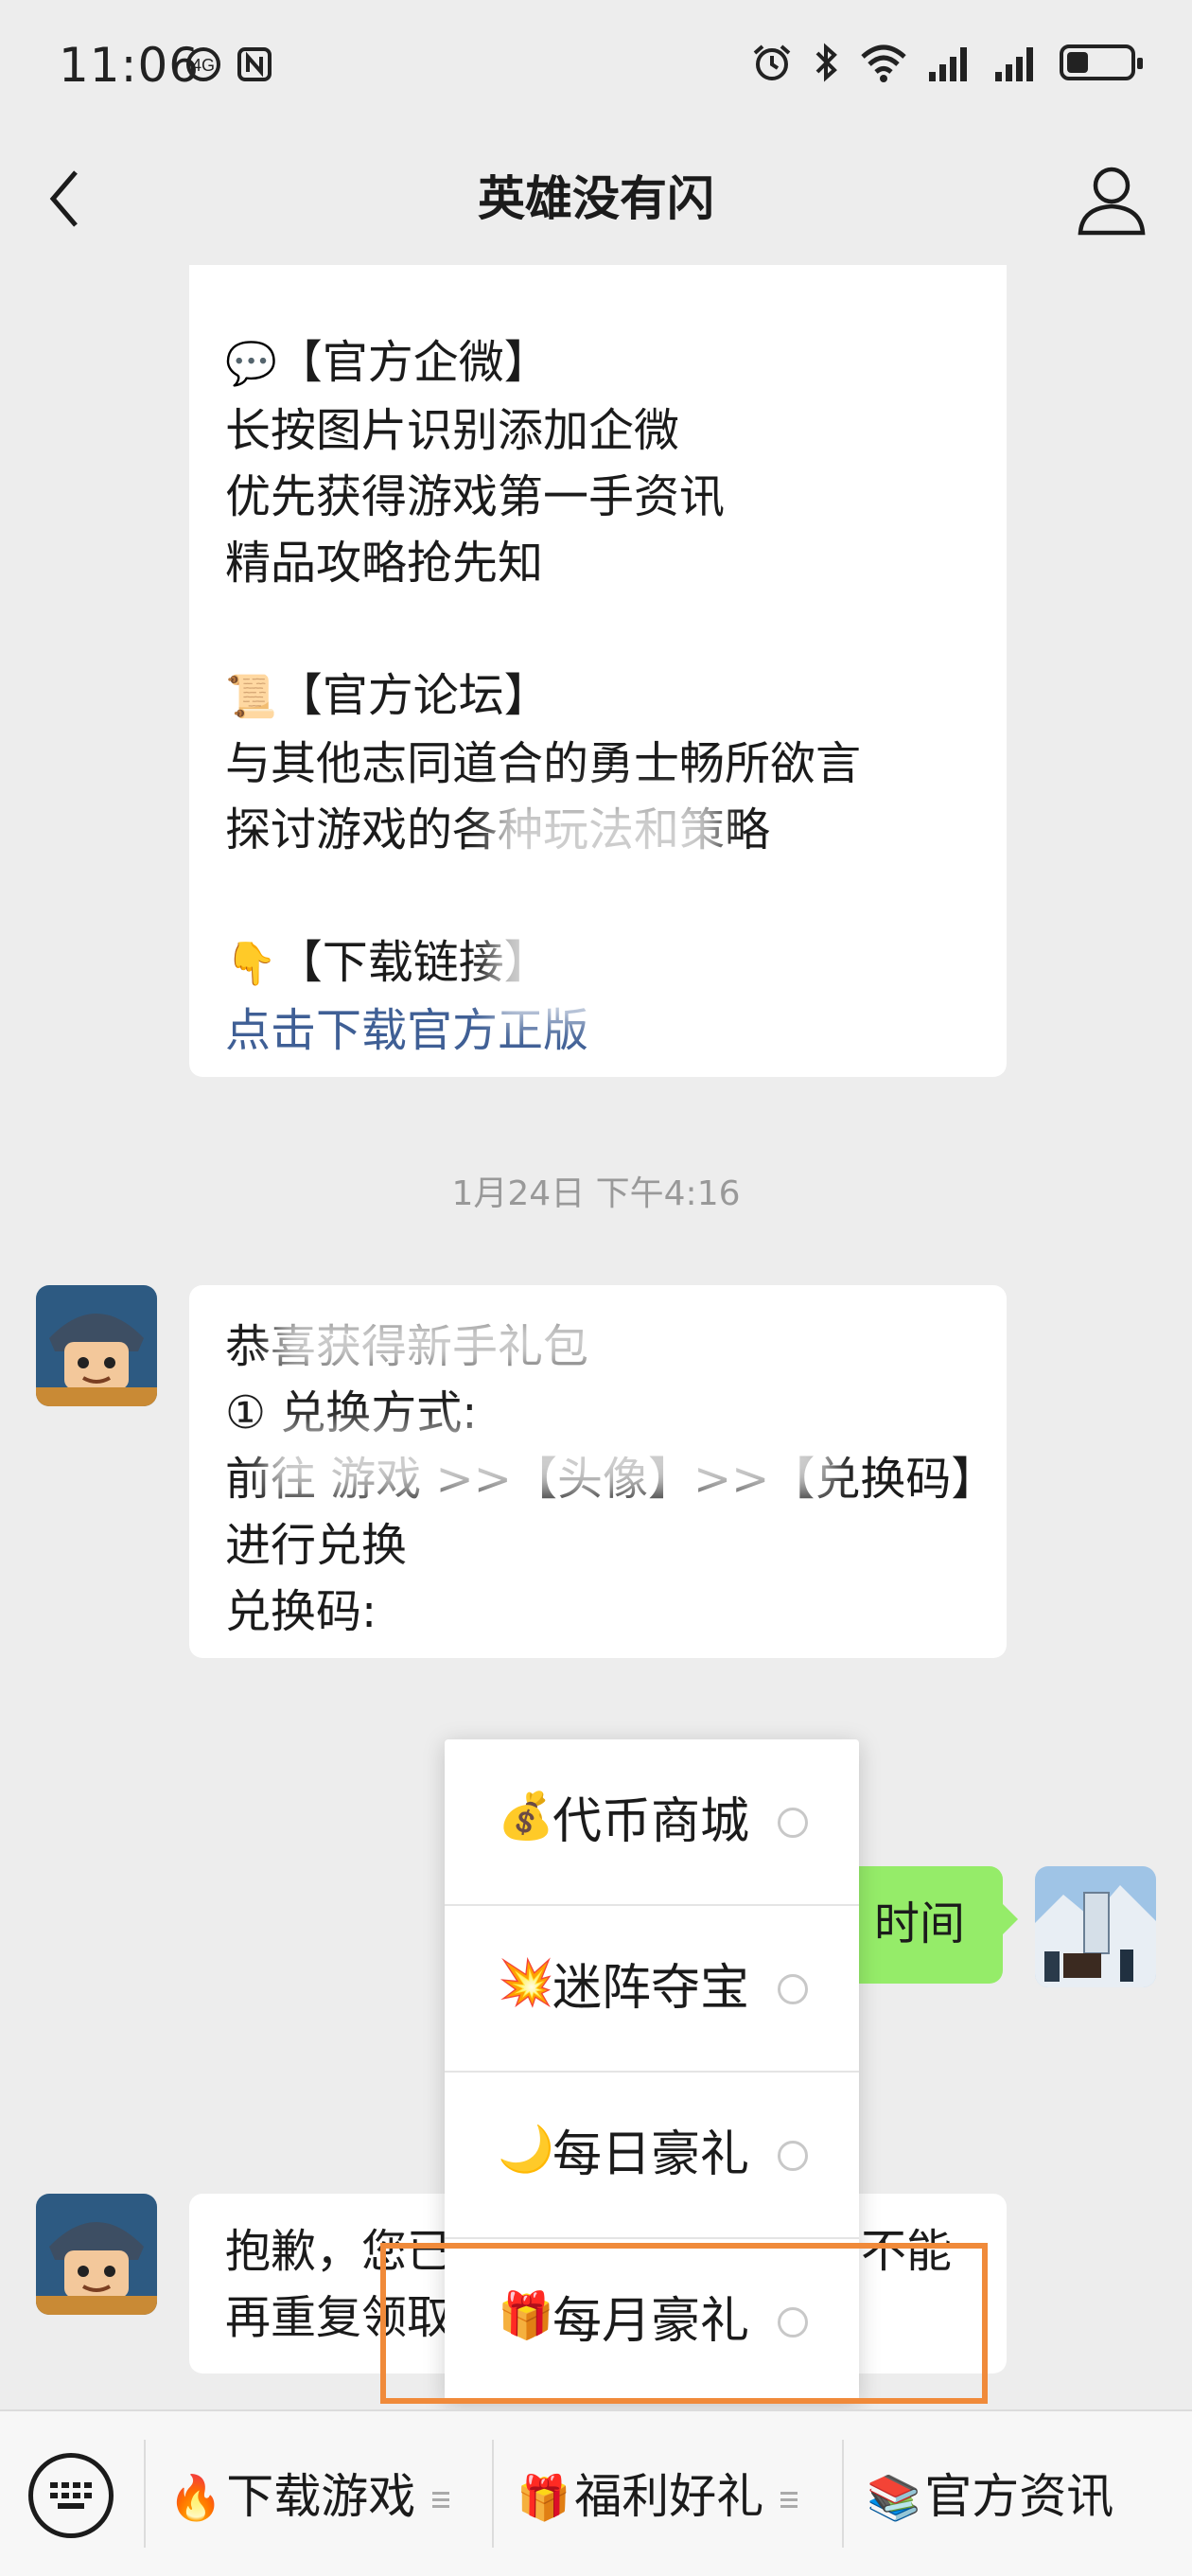 This screenshot has width=1192, height=2576. What do you see at coordinates (883, 63) in the screenshot?
I see `wifi-icon` at bounding box center [883, 63].